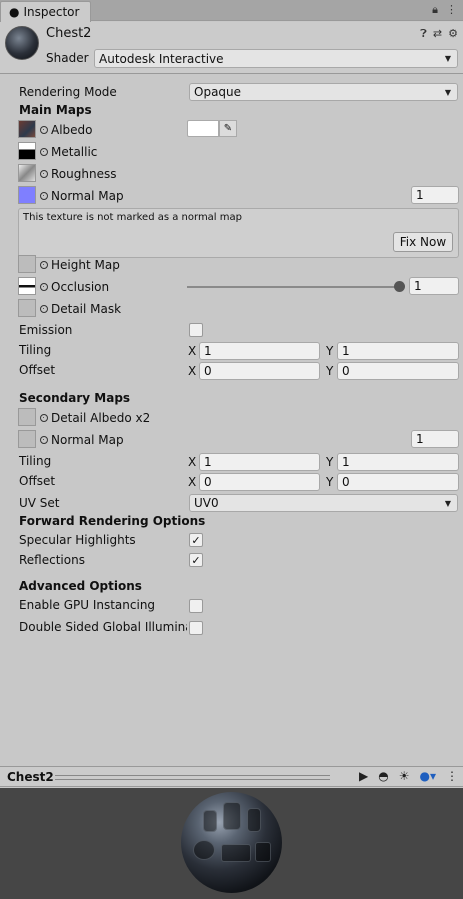 Image resolution: width=463 pixels, height=899 pixels. What do you see at coordinates (192, 777) in the screenshot?
I see `preview-resize-handle` at bounding box center [192, 777].